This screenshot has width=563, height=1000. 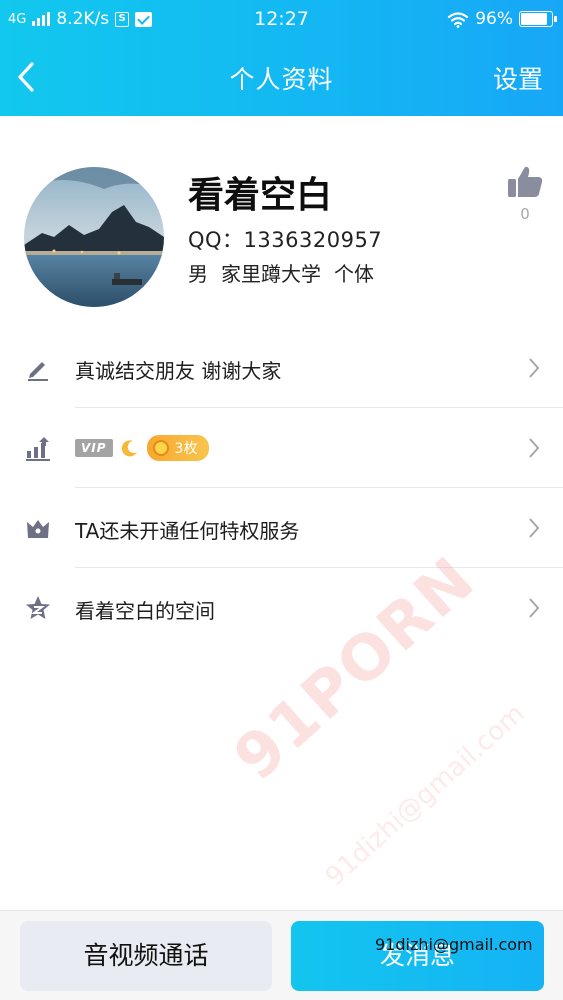 What do you see at coordinates (518, 78) in the screenshot?
I see `settings-button: 设置` at bounding box center [518, 78].